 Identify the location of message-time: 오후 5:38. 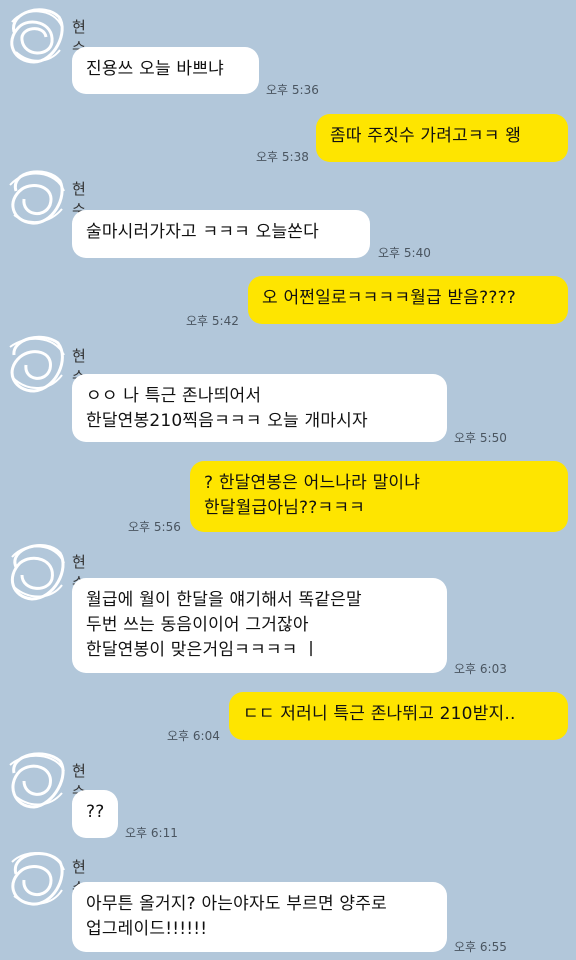
(282, 157).